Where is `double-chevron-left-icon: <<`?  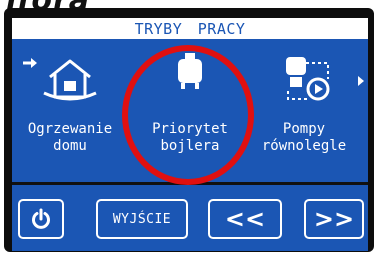
double-chevron-left-icon: << is located at coordinates (245, 219).